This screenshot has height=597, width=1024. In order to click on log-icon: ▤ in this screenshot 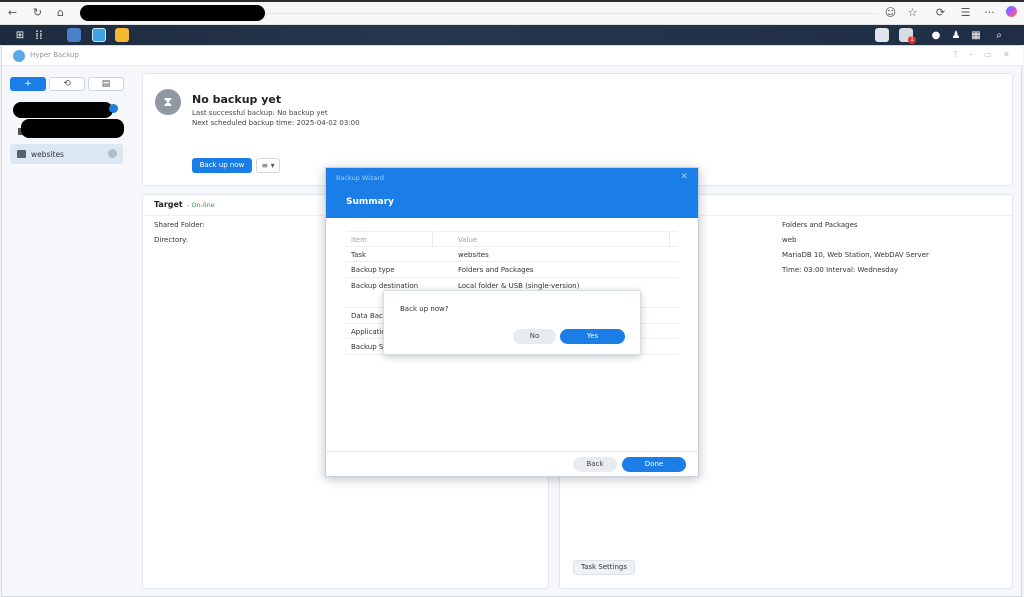, I will do `click(106, 84)`.